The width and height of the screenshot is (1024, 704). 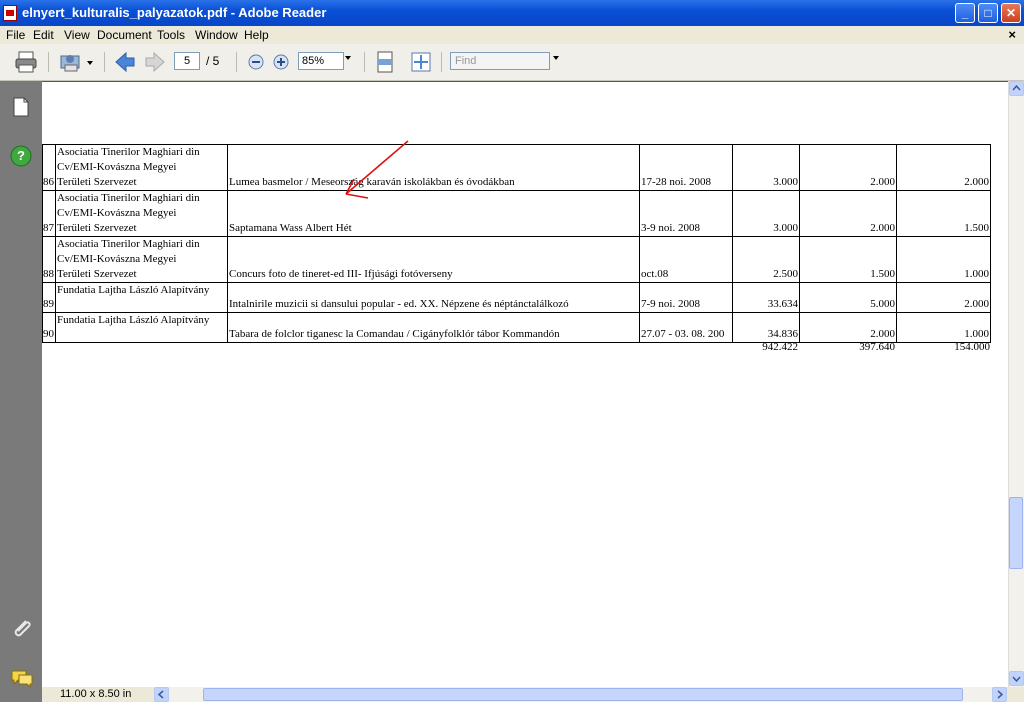 I want to click on requested-amount-cell: 2.500, so click(x=766, y=259).